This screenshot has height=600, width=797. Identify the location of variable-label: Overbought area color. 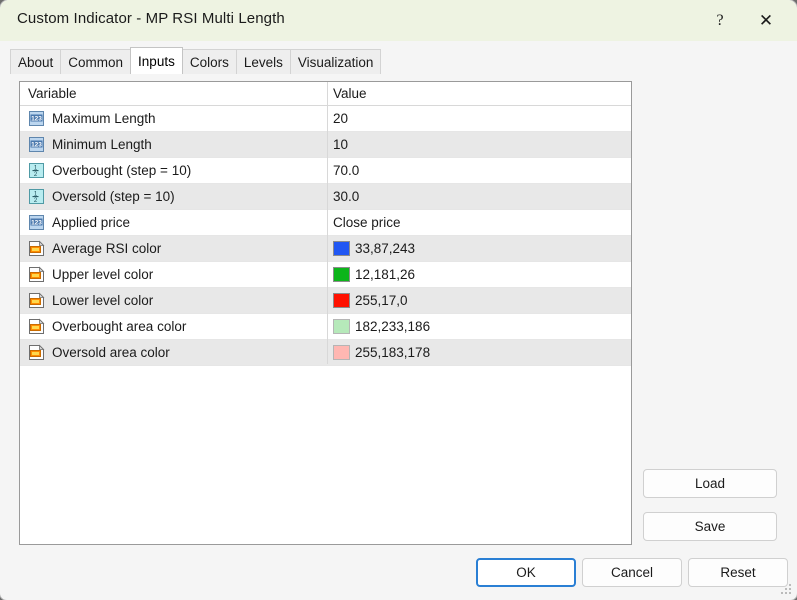
(119, 326).